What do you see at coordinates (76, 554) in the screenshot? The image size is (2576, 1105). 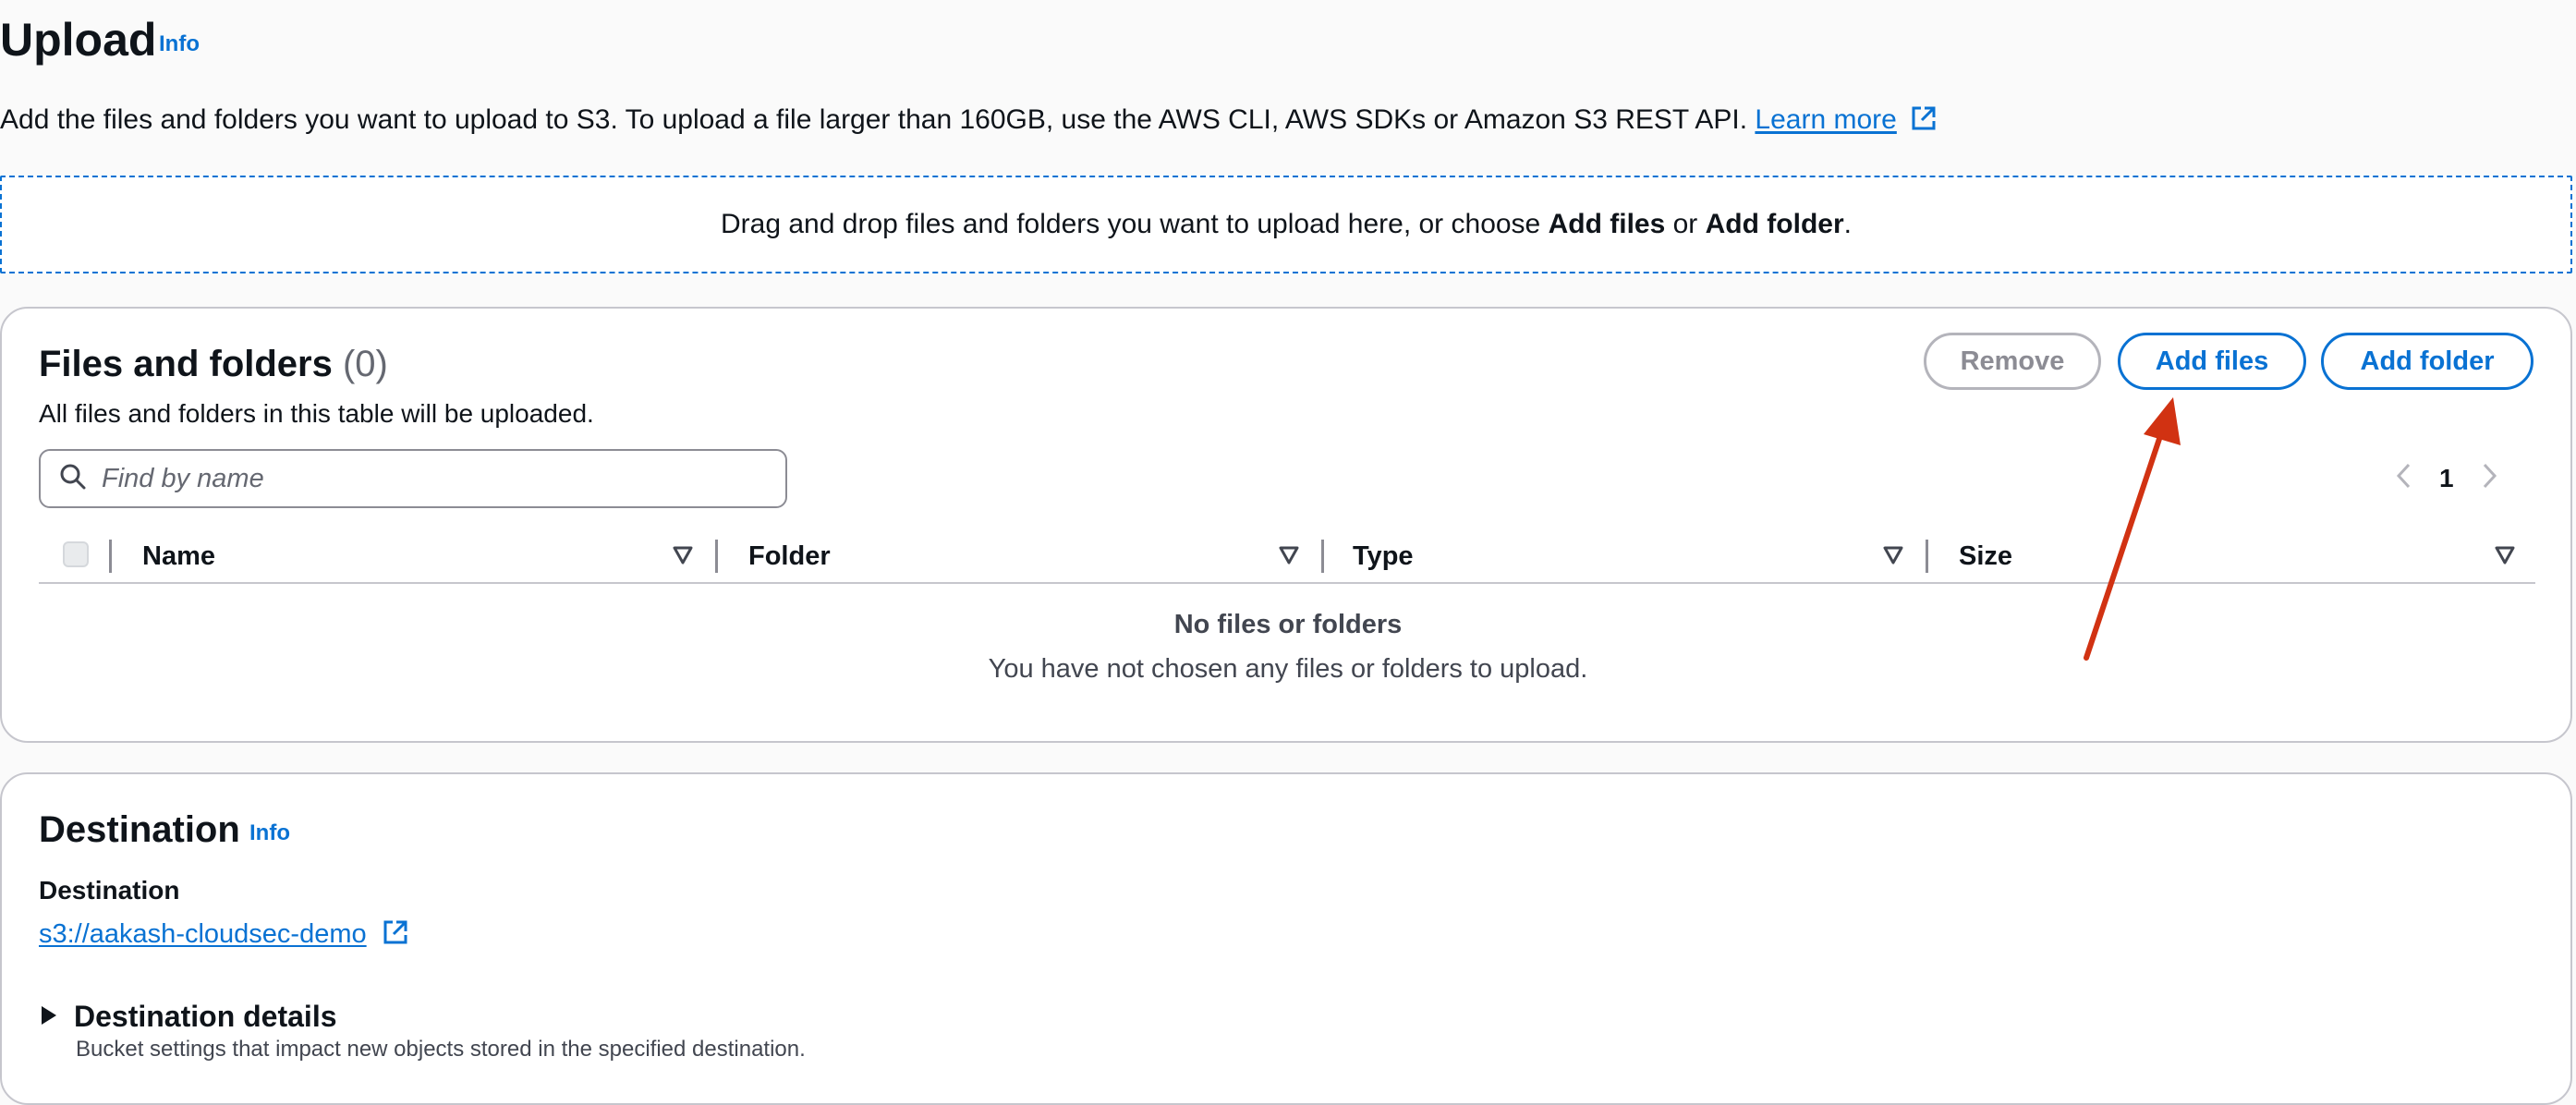 I see `select-all-checkbox` at bounding box center [76, 554].